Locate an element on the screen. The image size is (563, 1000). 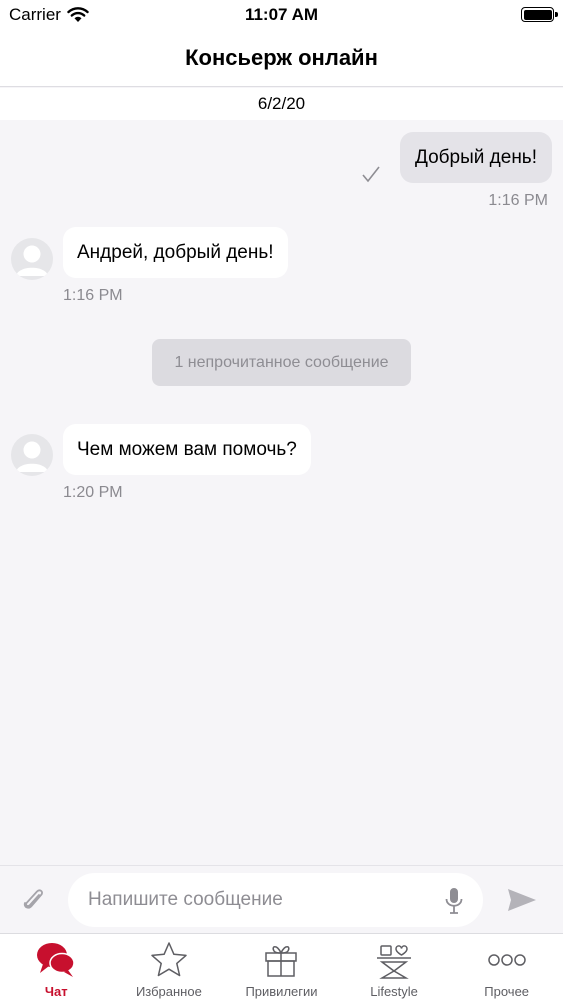
message-bubble-incoming: Чем можем вам помочь? is located at coordinates (187, 449).